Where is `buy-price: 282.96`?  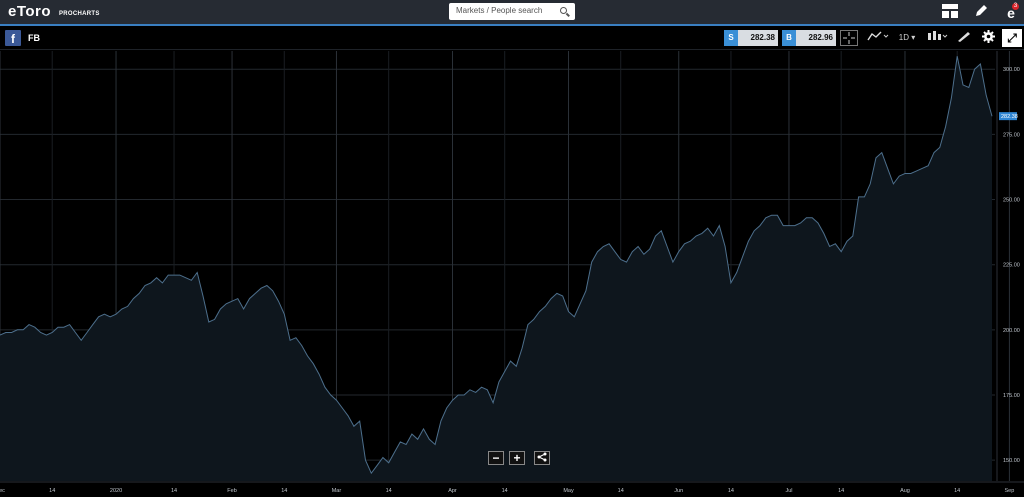 buy-price: 282.96 is located at coordinates (816, 38).